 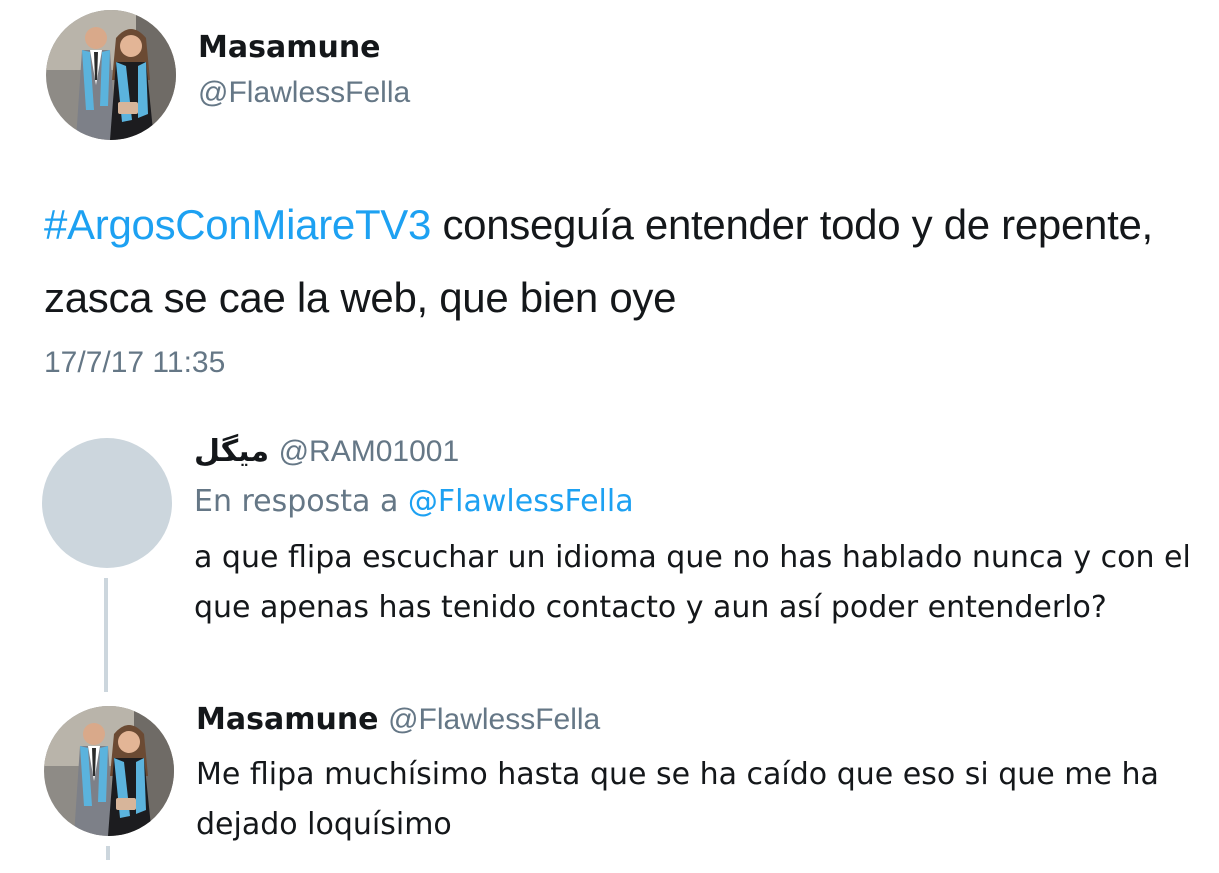 I want to click on reply-author-avatar, so click(x=109, y=771).